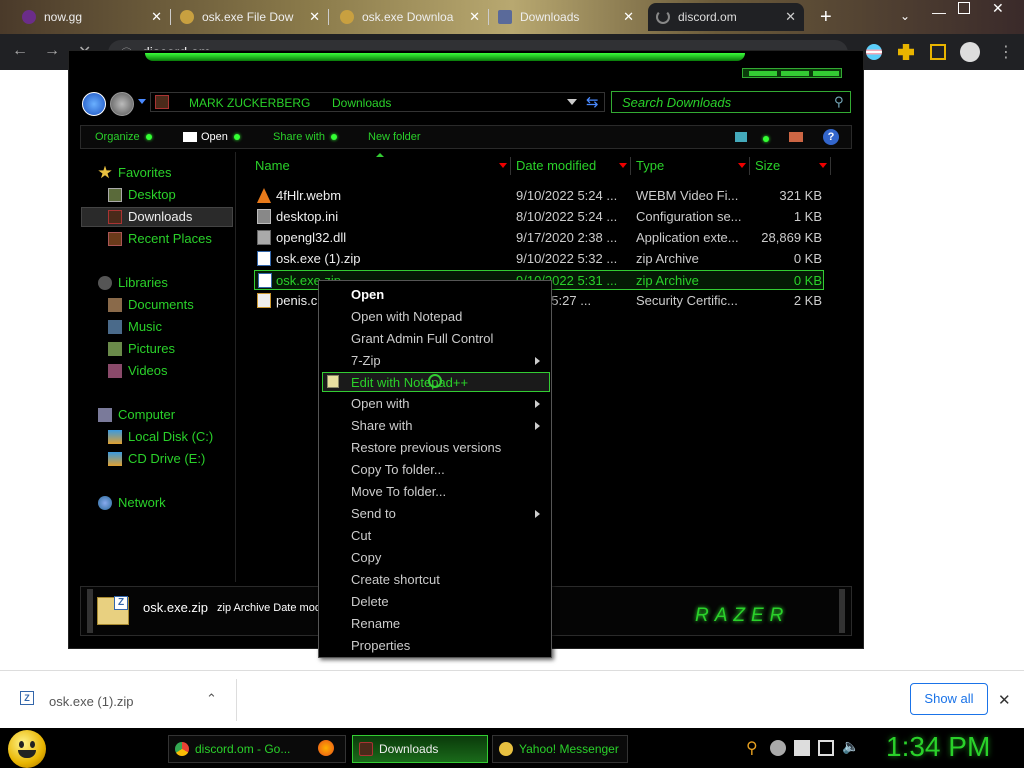  Describe the element at coordinates (763, 139) in the screenshot. I see `view-dropdown-icon` at that location.